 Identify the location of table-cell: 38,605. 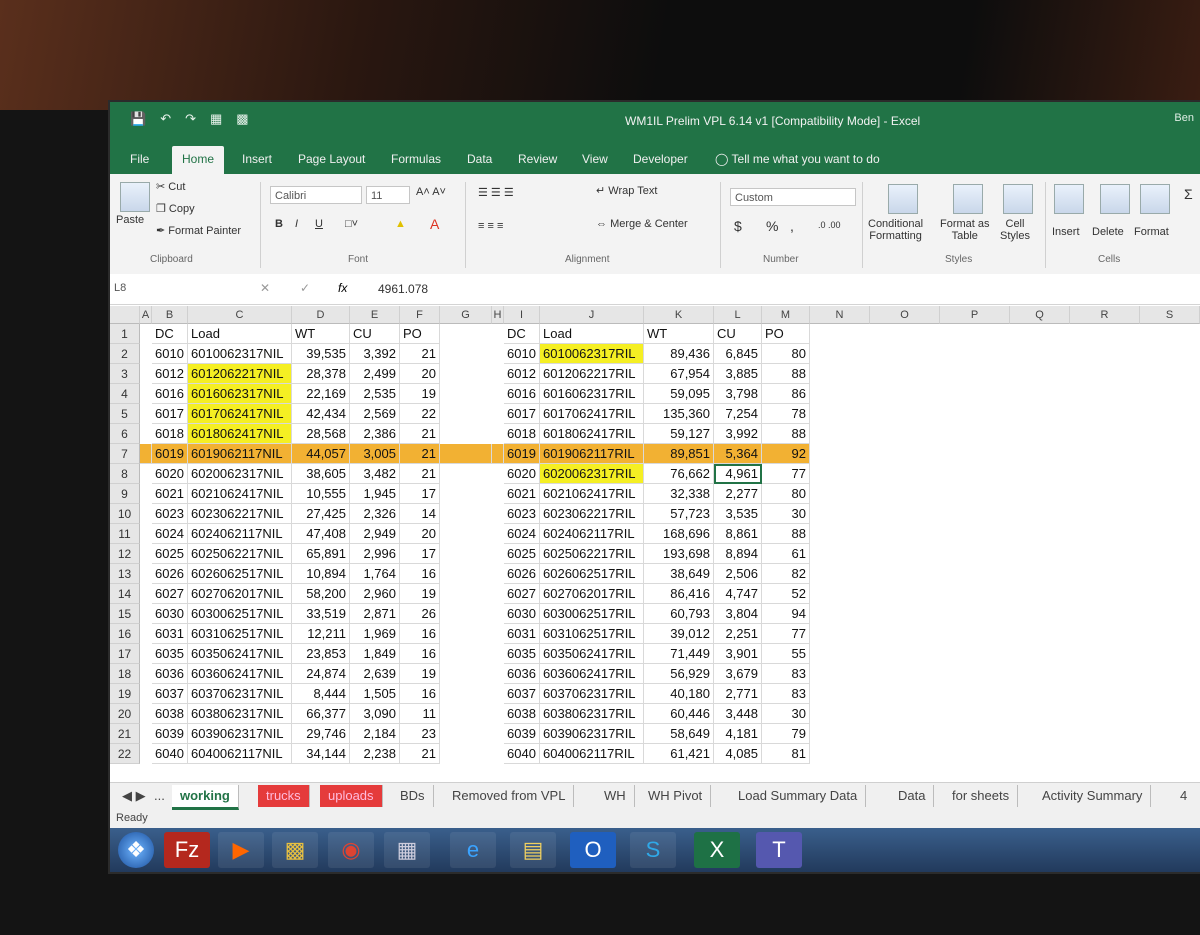
(321, 474).